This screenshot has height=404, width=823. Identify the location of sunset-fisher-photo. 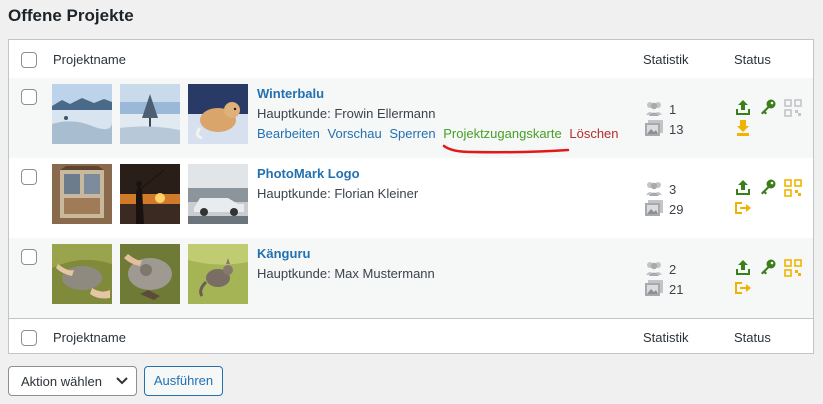
(150, 194).